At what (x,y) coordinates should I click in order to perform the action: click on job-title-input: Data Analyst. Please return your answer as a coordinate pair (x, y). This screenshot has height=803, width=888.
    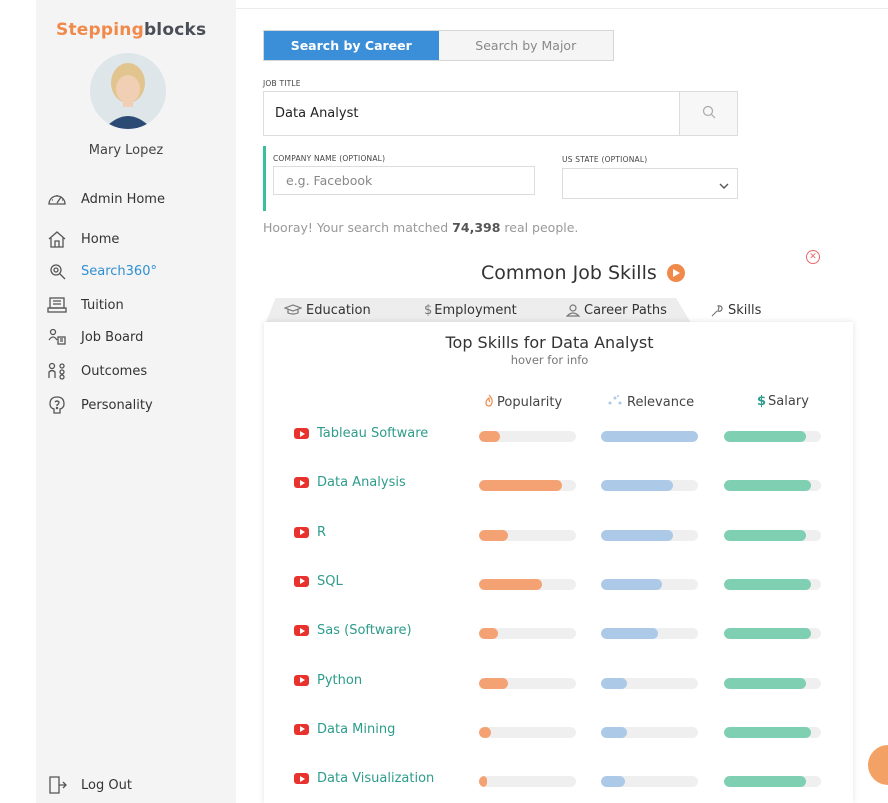
    Looking at the image, I should click on (471, 113).